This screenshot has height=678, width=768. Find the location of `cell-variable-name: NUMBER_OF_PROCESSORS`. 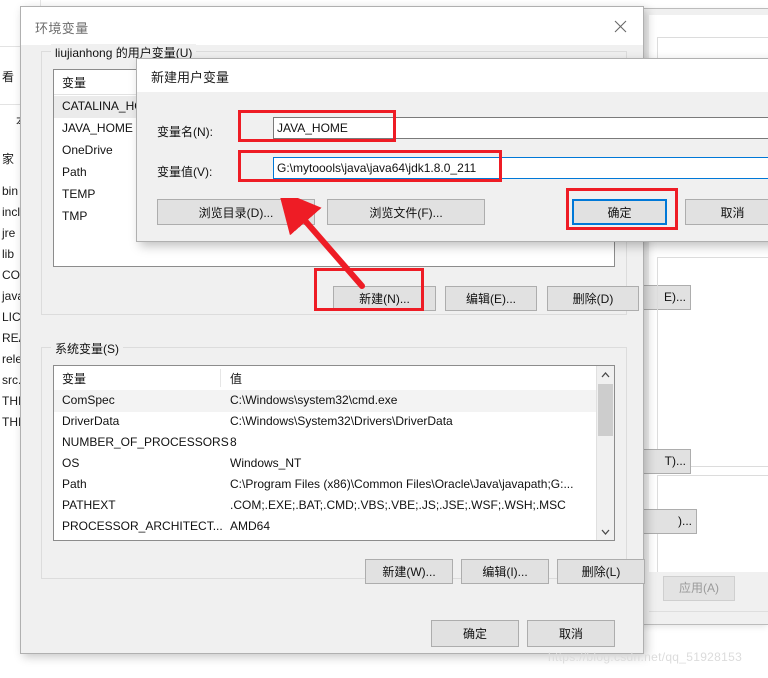

cell-variable-name: NUMBER_OF_PROCESSORS is located at coordinates (145, 442).